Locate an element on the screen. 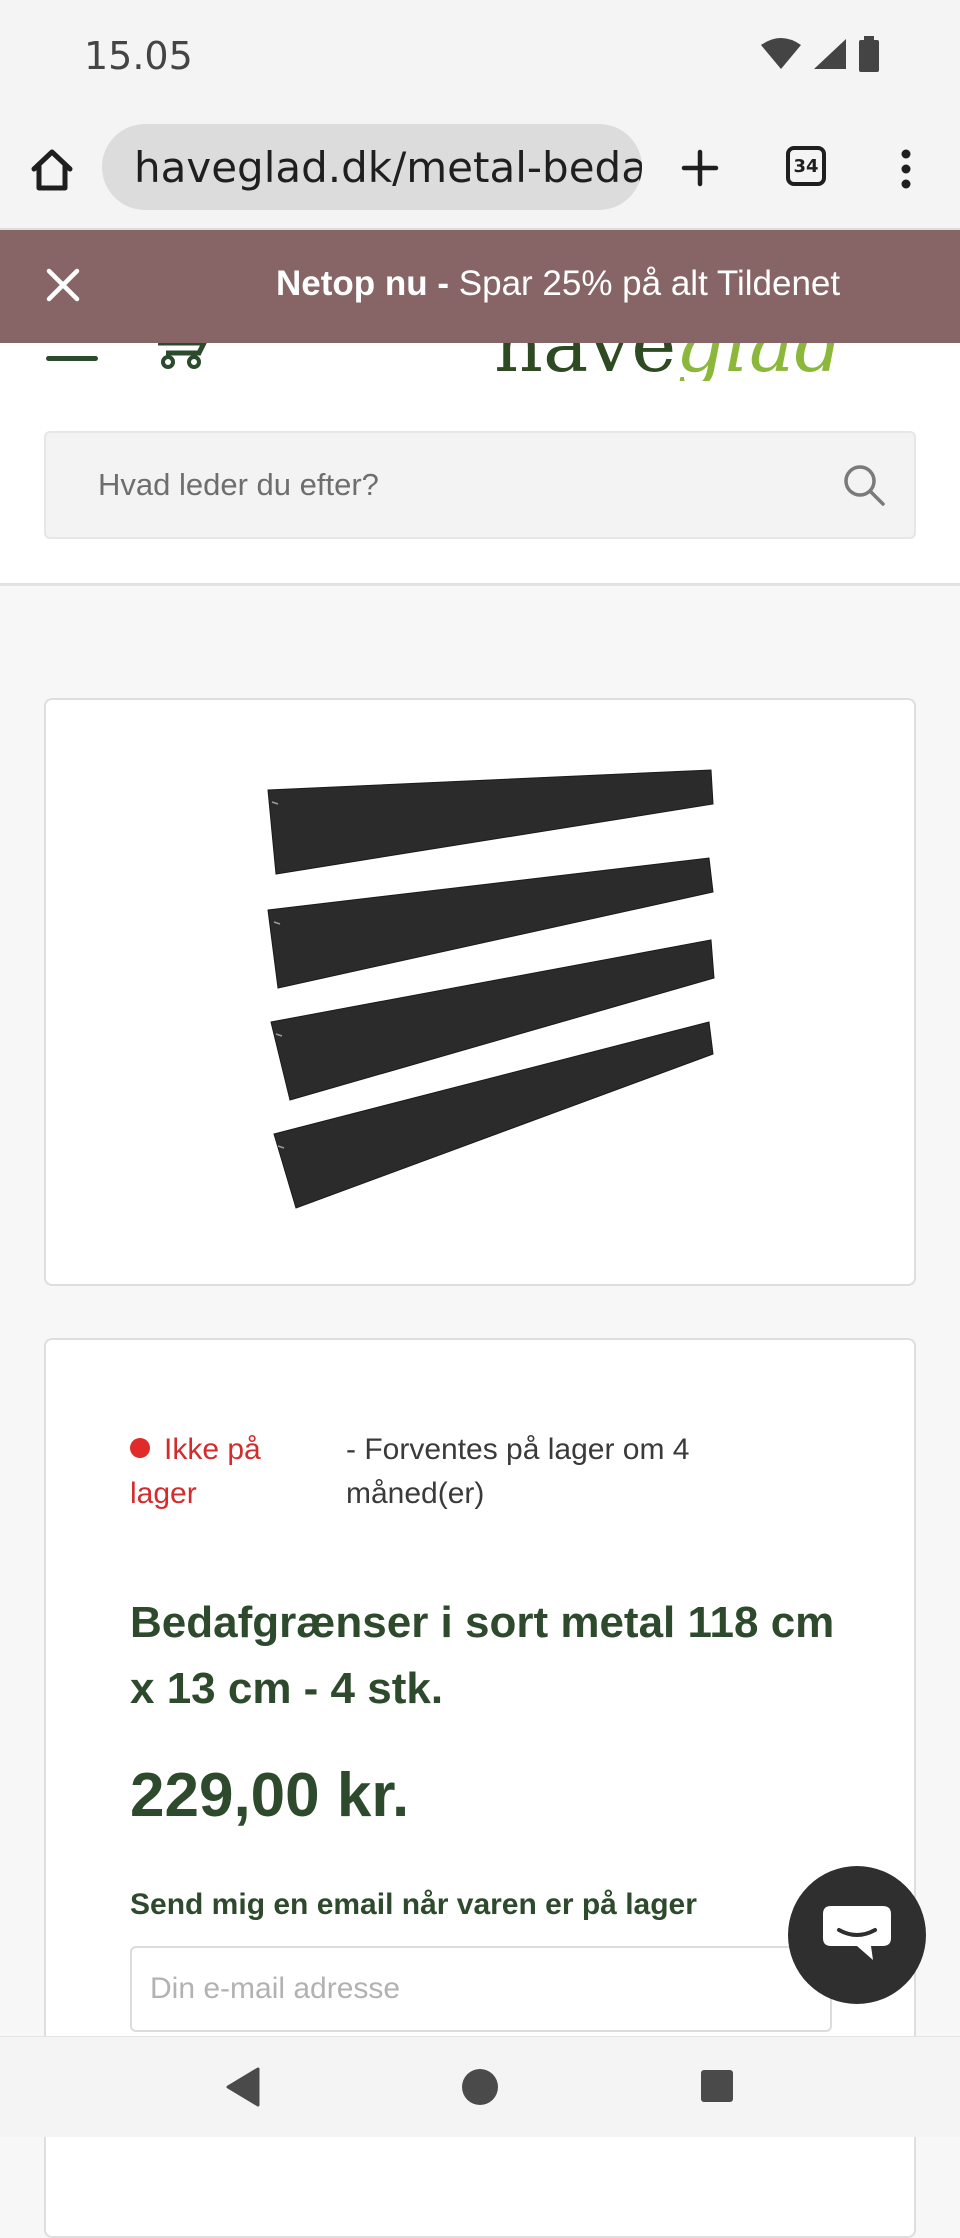  chat-icon is located at coordinates (857, 1933).